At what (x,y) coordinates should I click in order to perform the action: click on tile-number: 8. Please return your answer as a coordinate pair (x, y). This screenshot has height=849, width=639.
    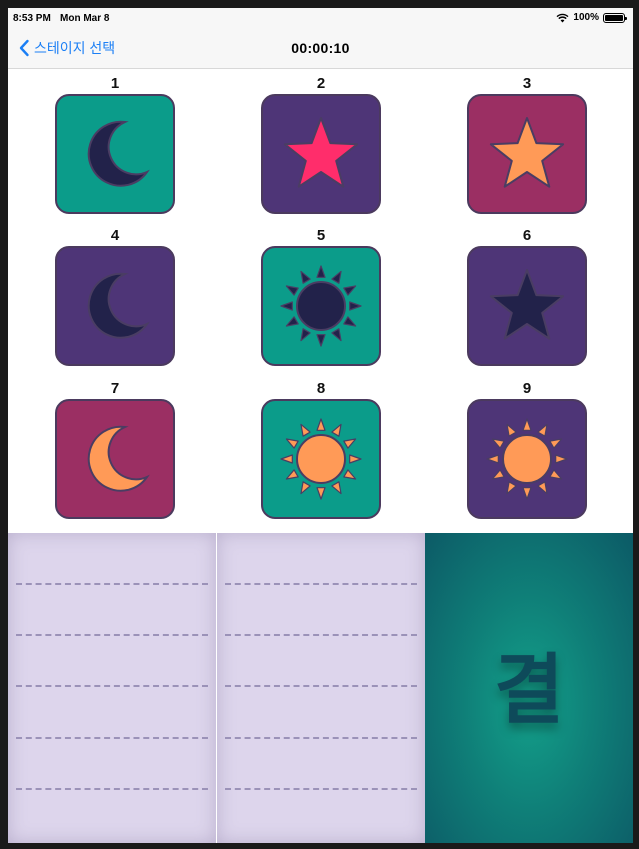
    Looking at the image, I should click on (321, 388).